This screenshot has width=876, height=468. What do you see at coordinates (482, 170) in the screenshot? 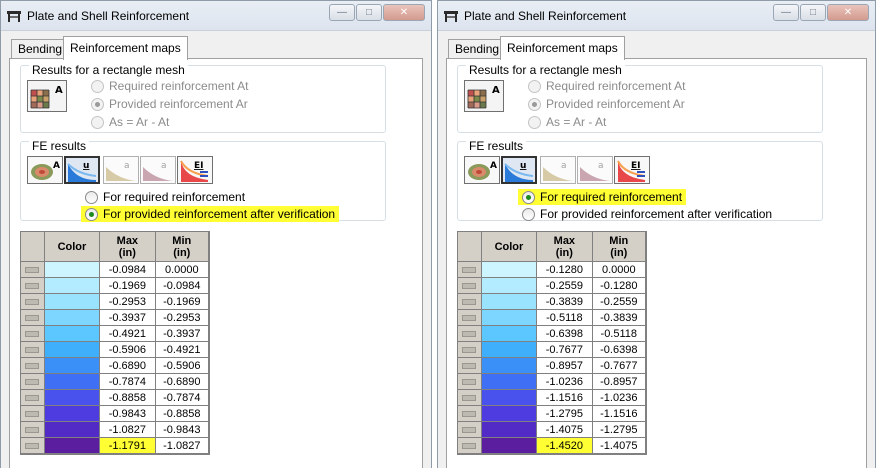
I see `fe-map-button: A` at bounding box center [482, 170].